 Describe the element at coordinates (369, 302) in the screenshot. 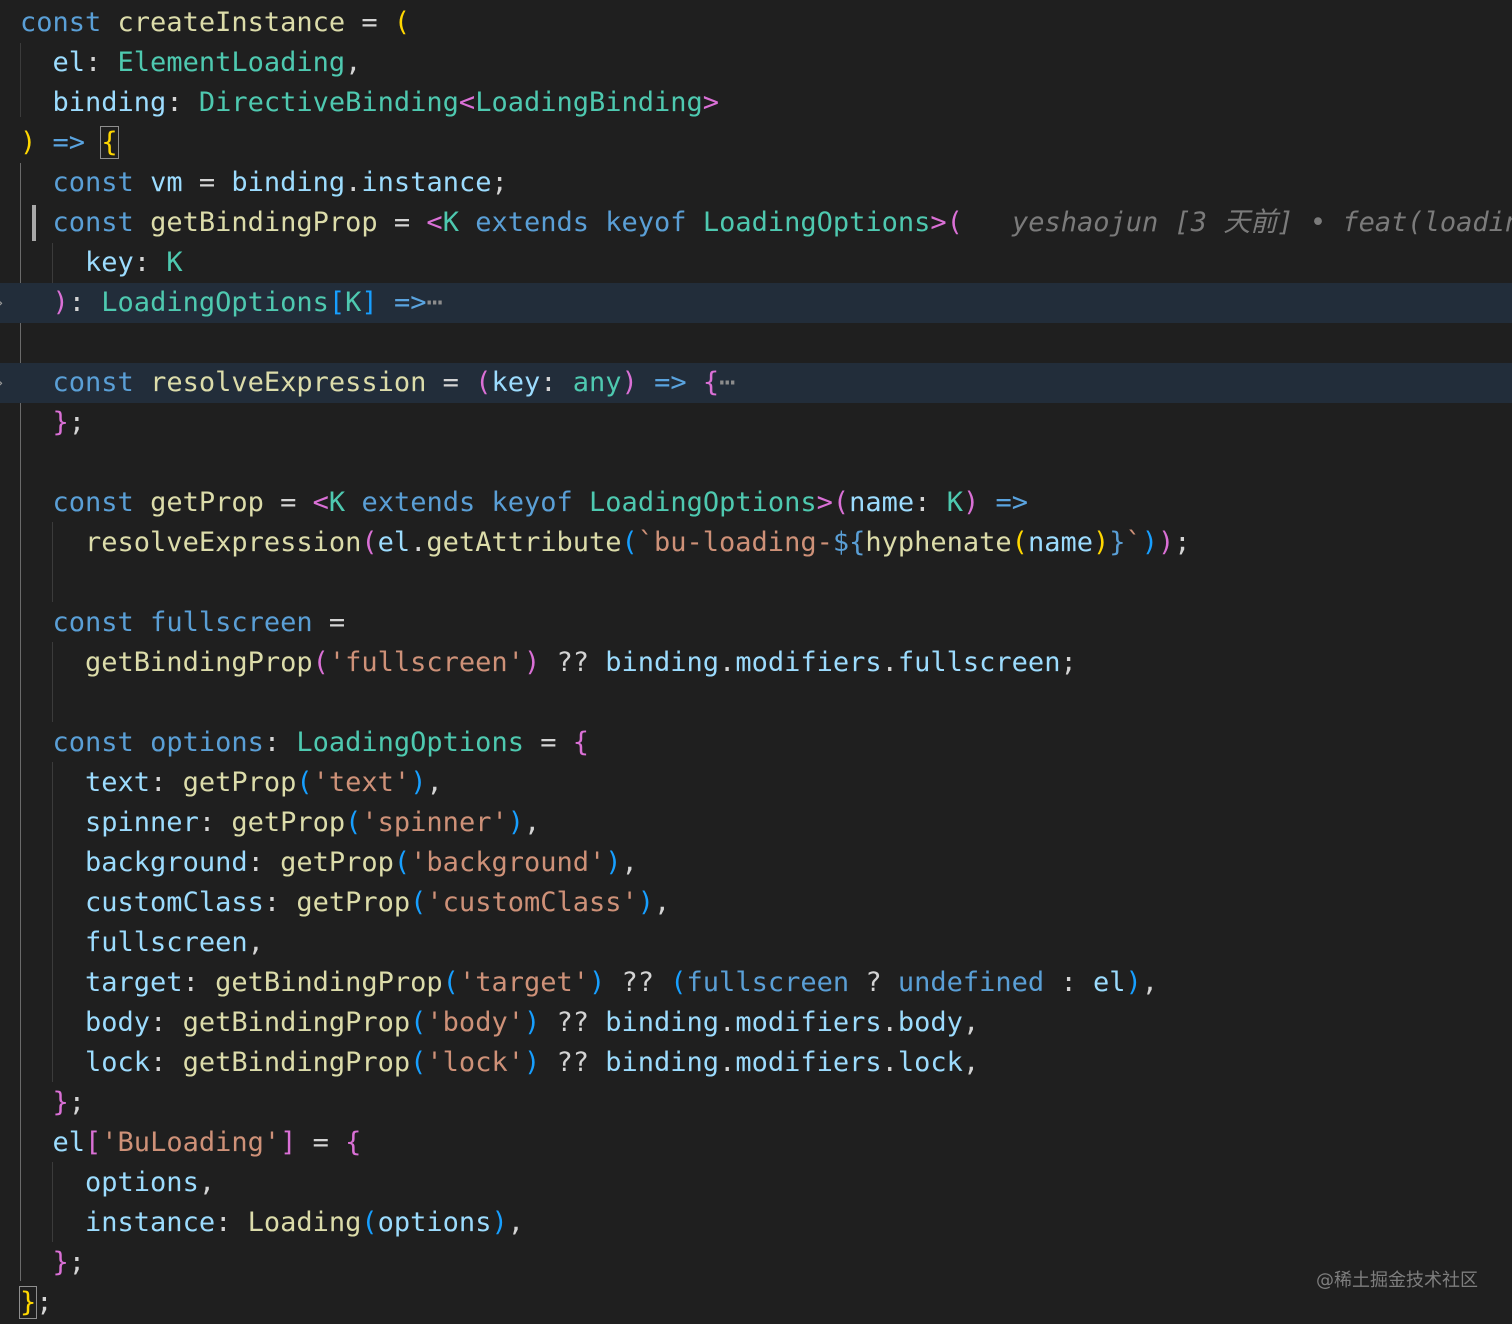

I see `code-token: ]` at that location.